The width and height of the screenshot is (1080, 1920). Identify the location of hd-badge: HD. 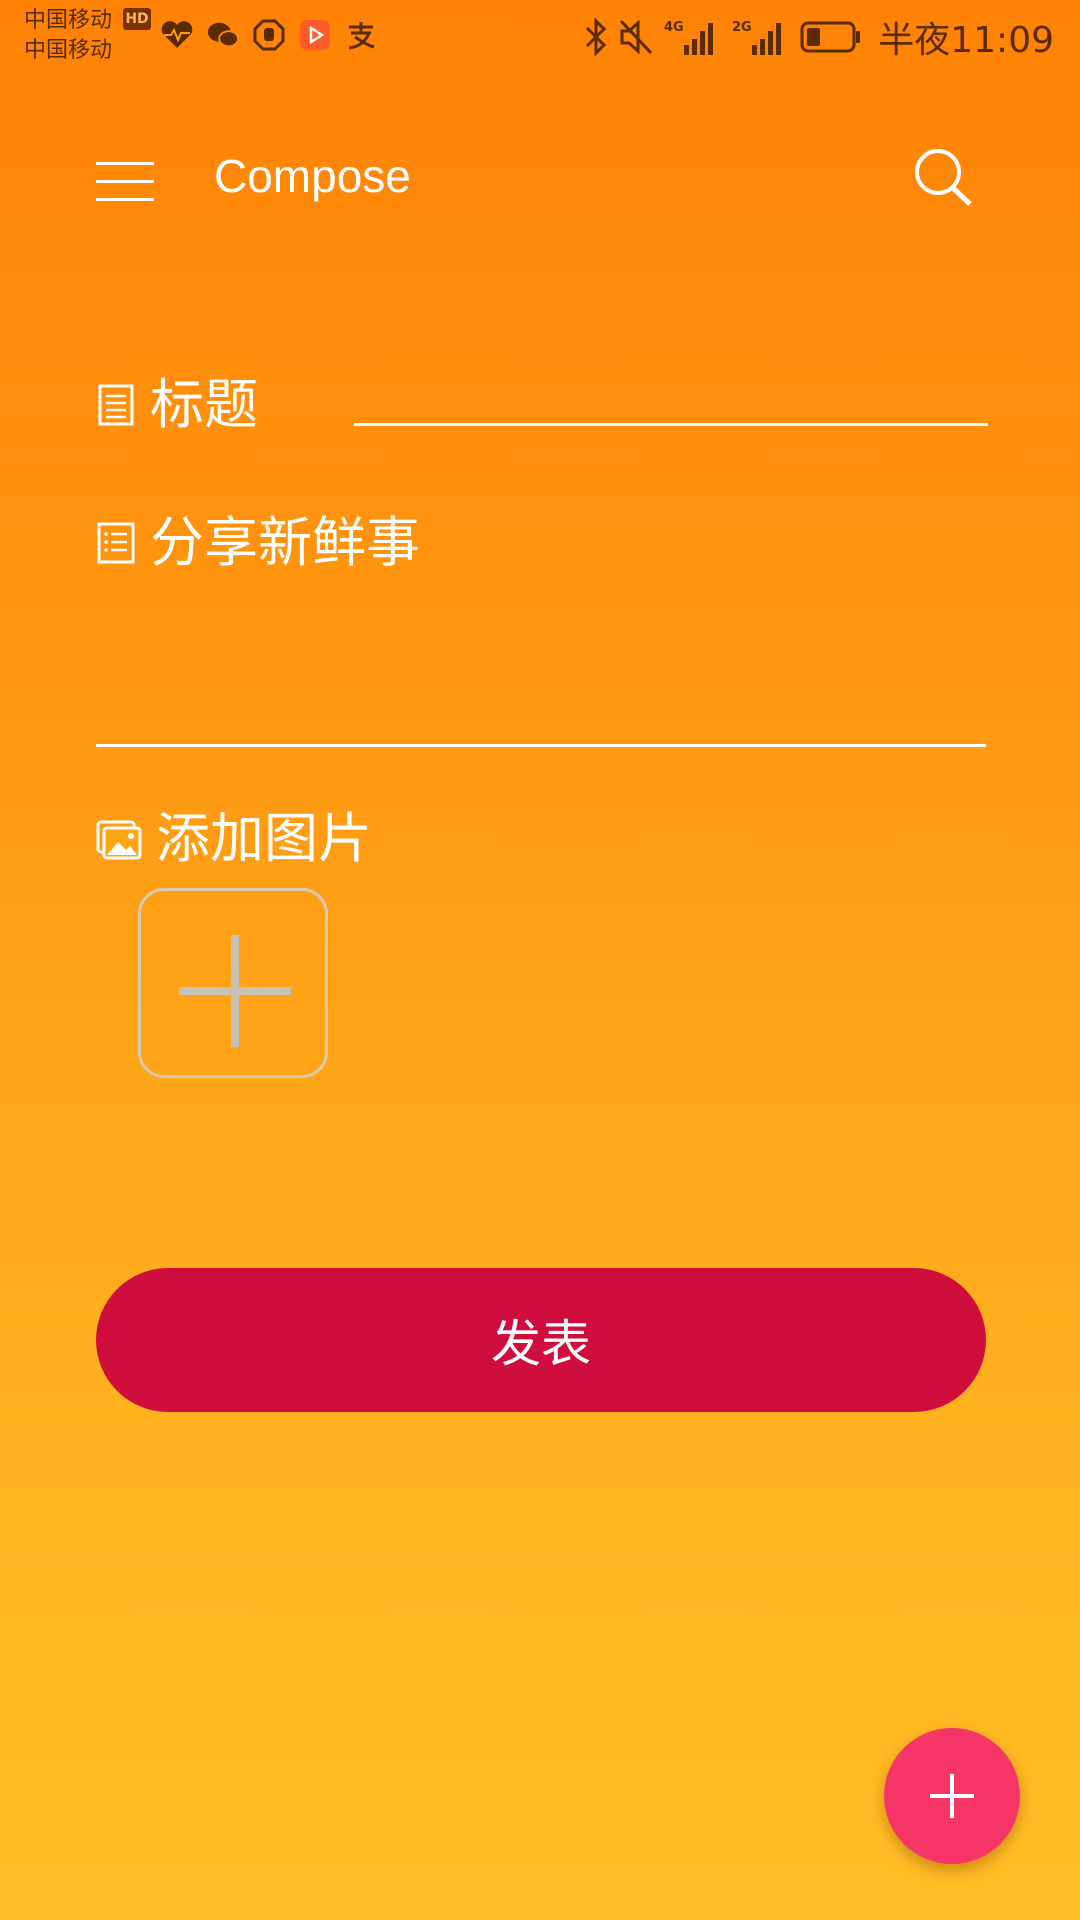
(137, 19).